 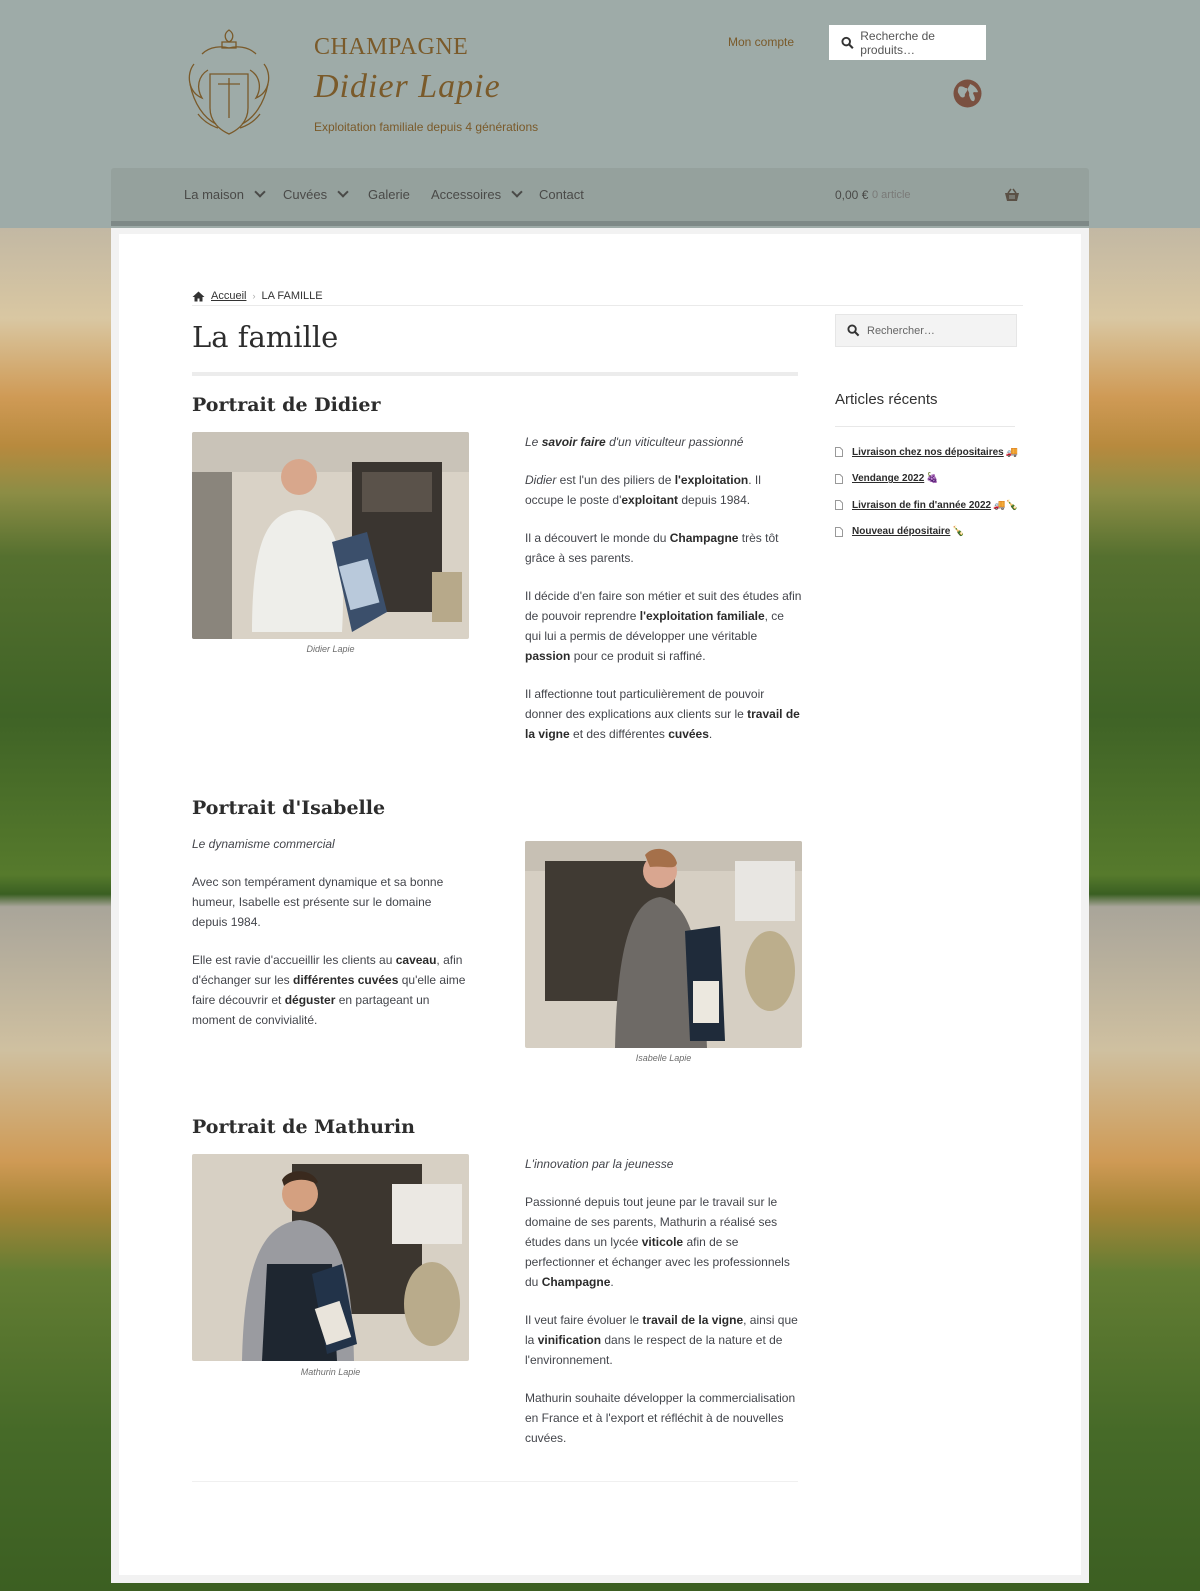 What do you see at coordinates (330, 649) in the screenshot?
I see `photo-caption-didier: Didier Lapie` at bounding box center [330, 649].